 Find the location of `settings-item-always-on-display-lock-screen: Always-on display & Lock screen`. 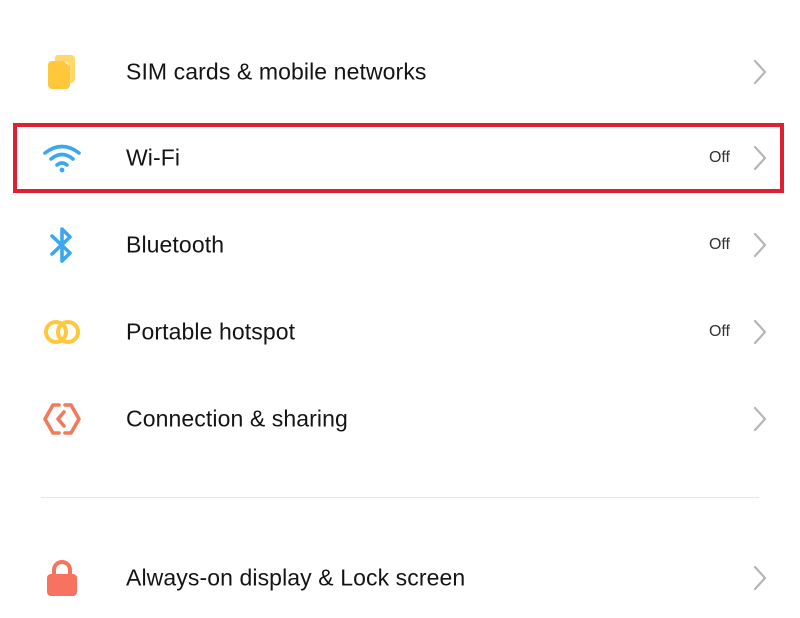

settings-item-always-on-display-lock-screen: Always-on display & Lock screen is located at coordinates (400, 578).